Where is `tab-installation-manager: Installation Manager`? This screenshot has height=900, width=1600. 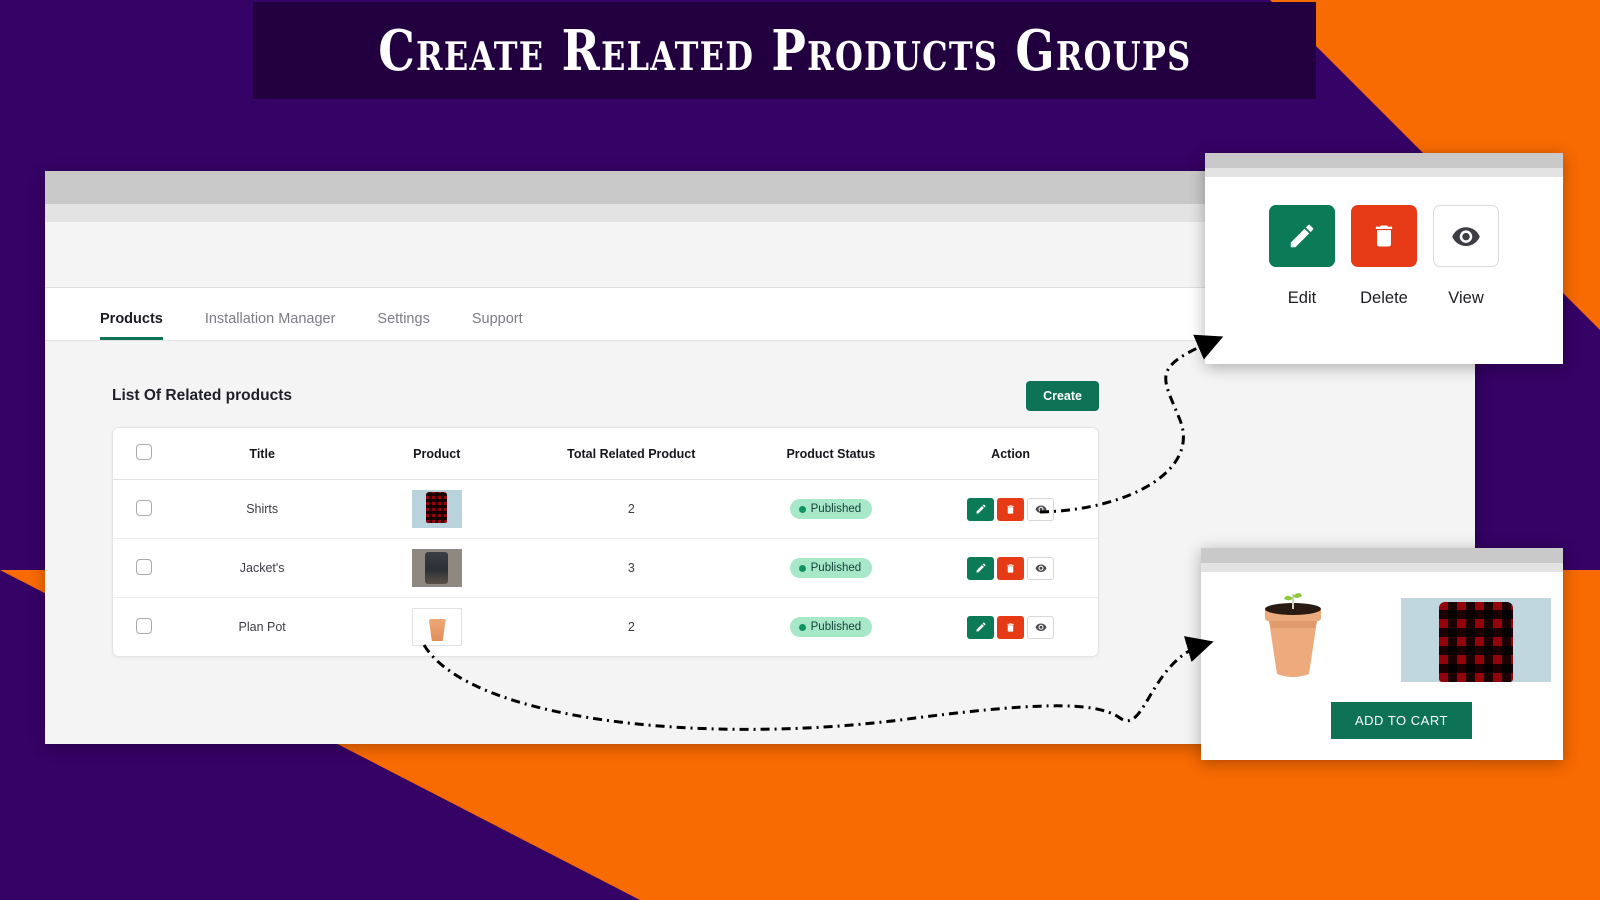
tab-installation-manager: Installation Manager is located at coordinates (270, 325).